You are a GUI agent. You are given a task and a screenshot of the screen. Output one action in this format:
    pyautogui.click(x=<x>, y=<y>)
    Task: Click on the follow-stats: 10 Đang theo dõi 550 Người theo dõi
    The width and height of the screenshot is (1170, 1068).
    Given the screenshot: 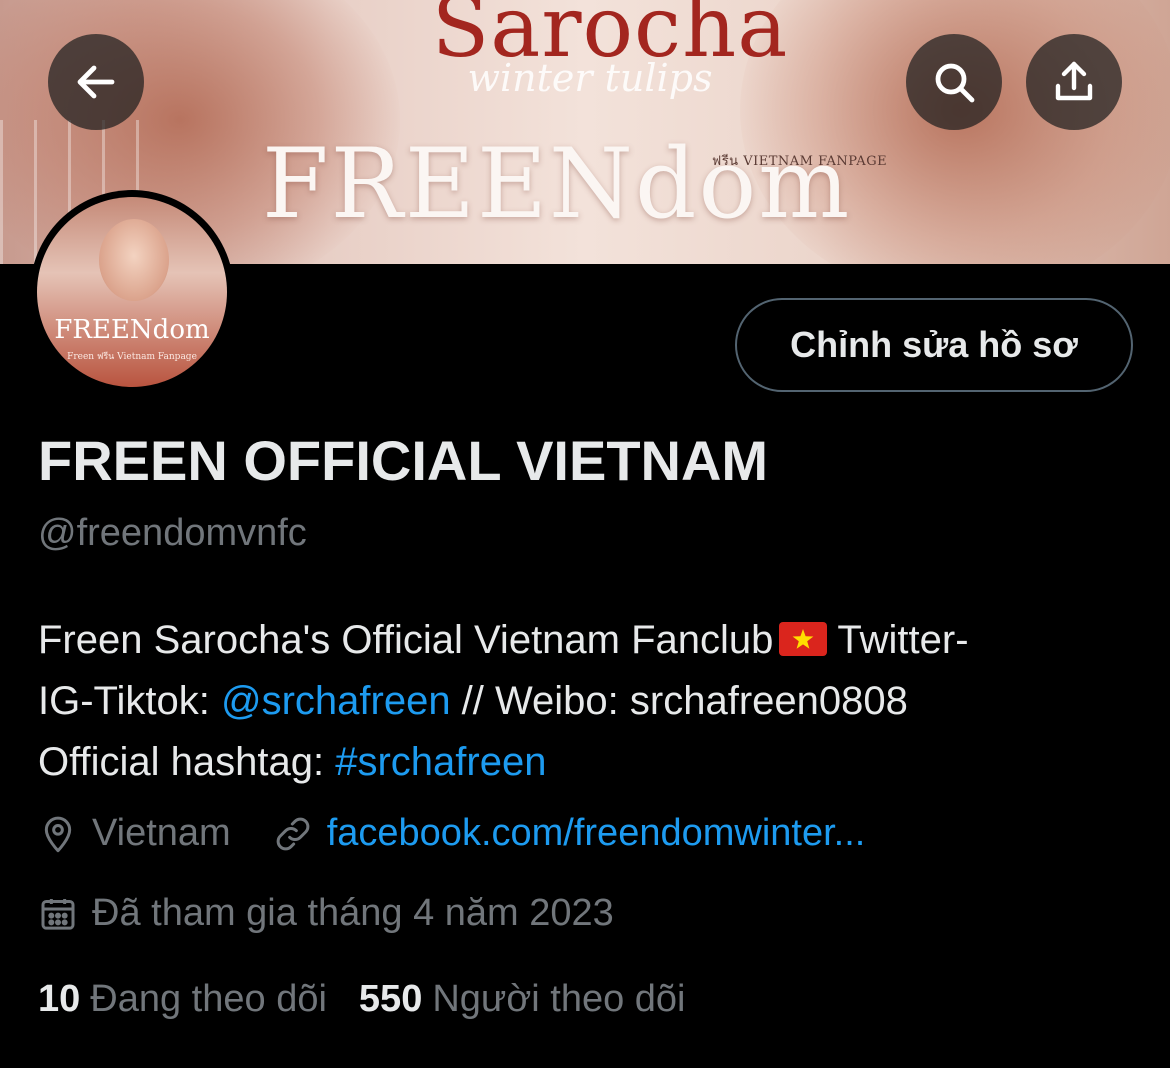 What is the action you would take?
    pyautogui.click(x=362, y=999)
    